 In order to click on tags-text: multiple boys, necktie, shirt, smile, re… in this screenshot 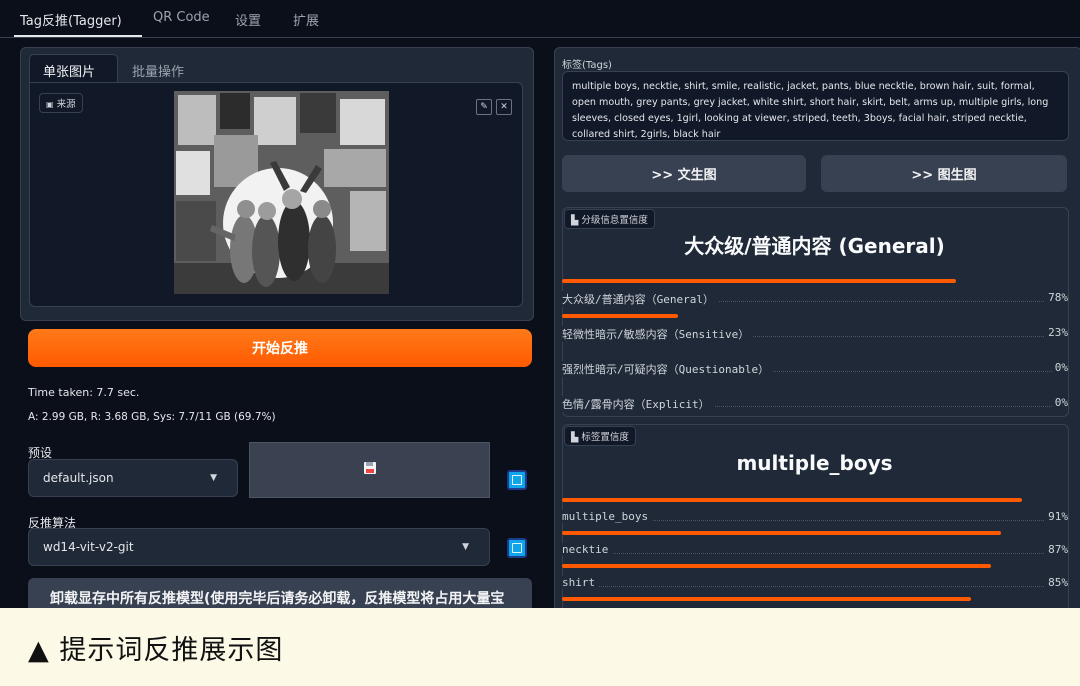, I will do `click(810, 110)`.